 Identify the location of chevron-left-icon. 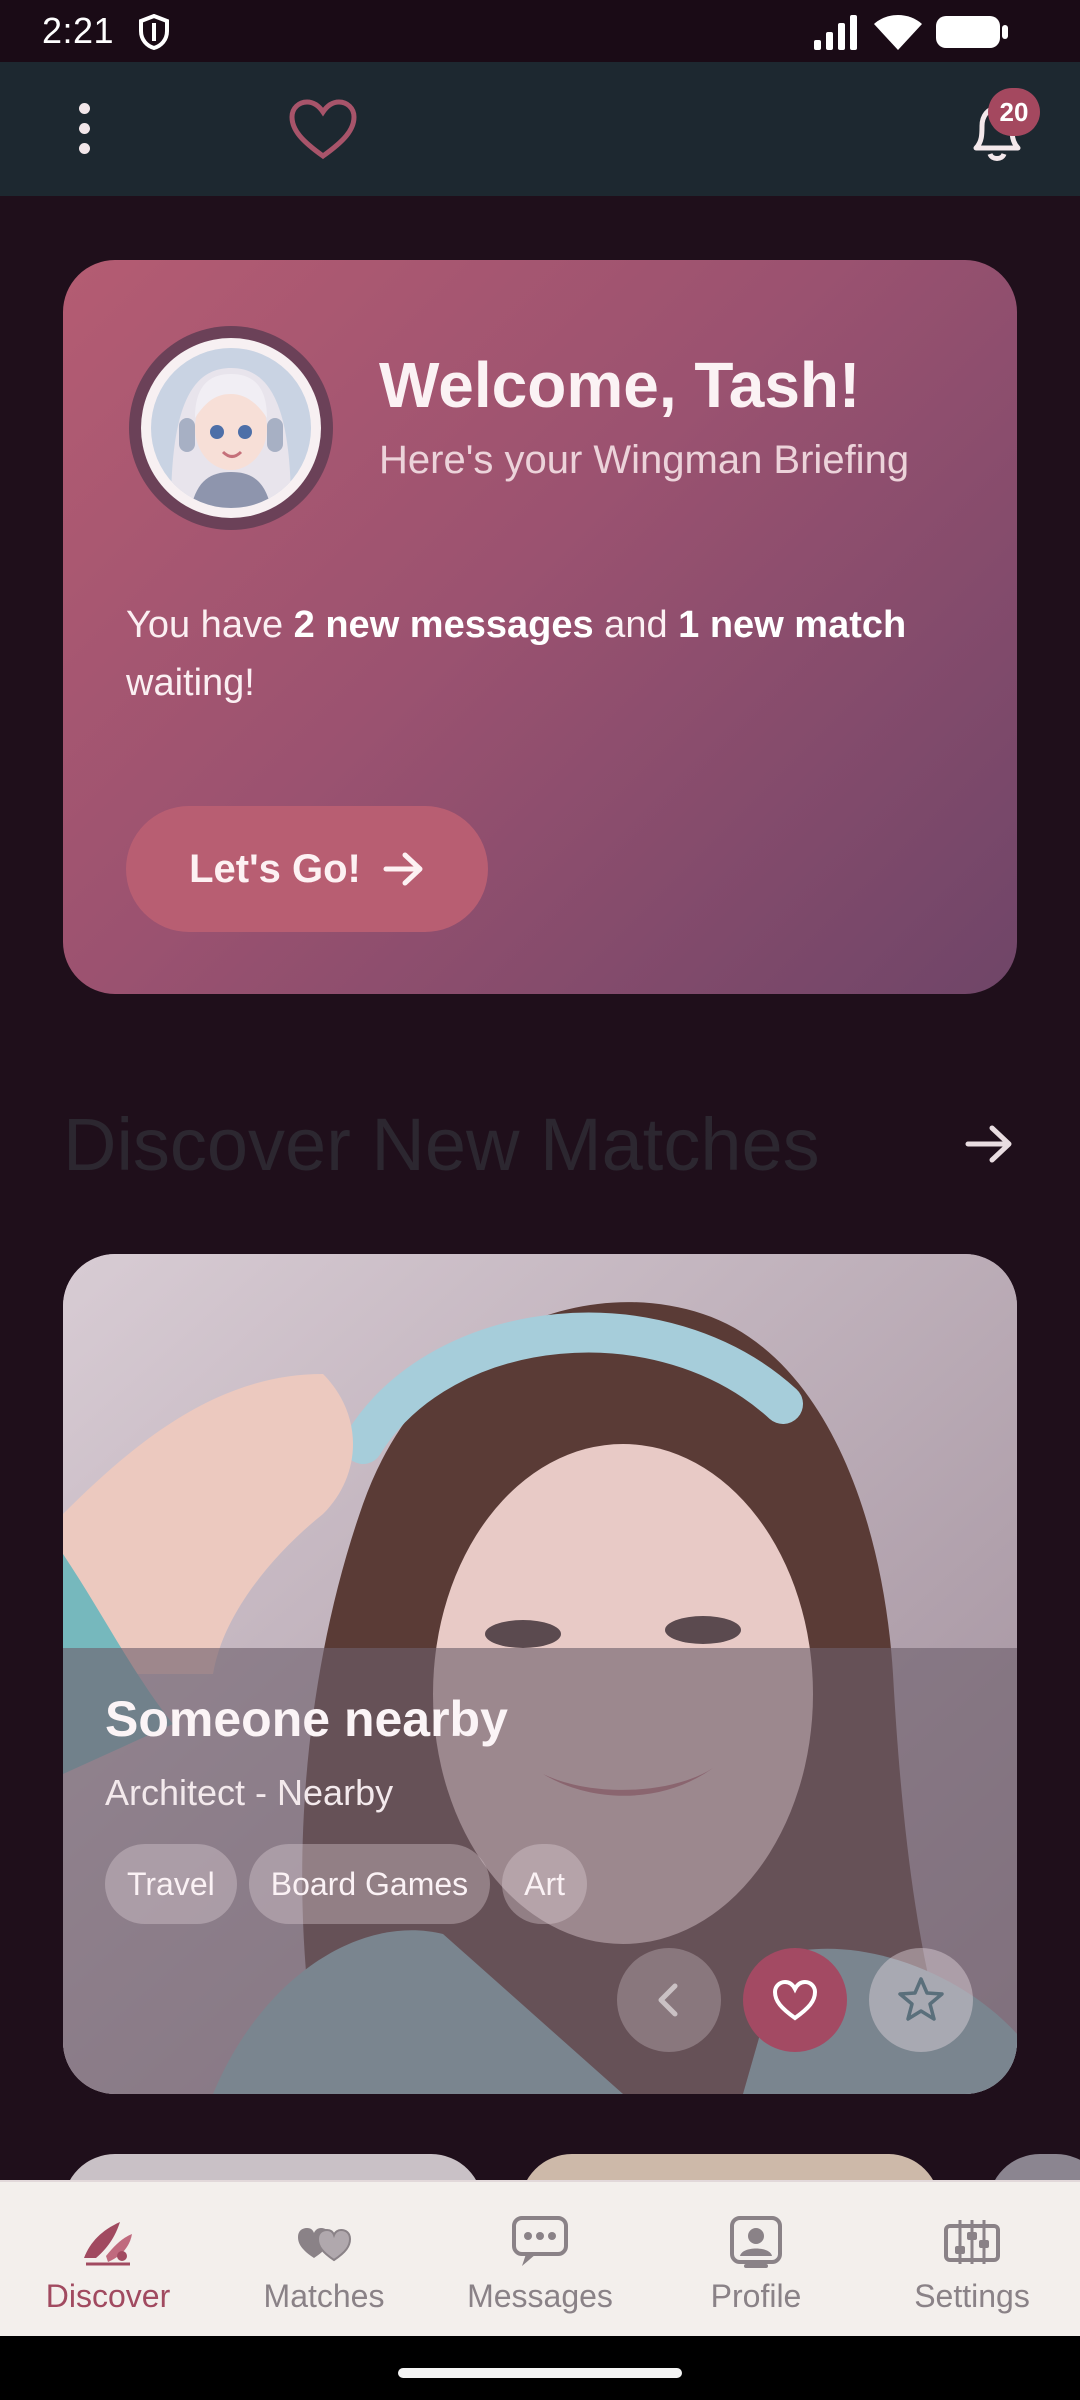
(668, 2000).